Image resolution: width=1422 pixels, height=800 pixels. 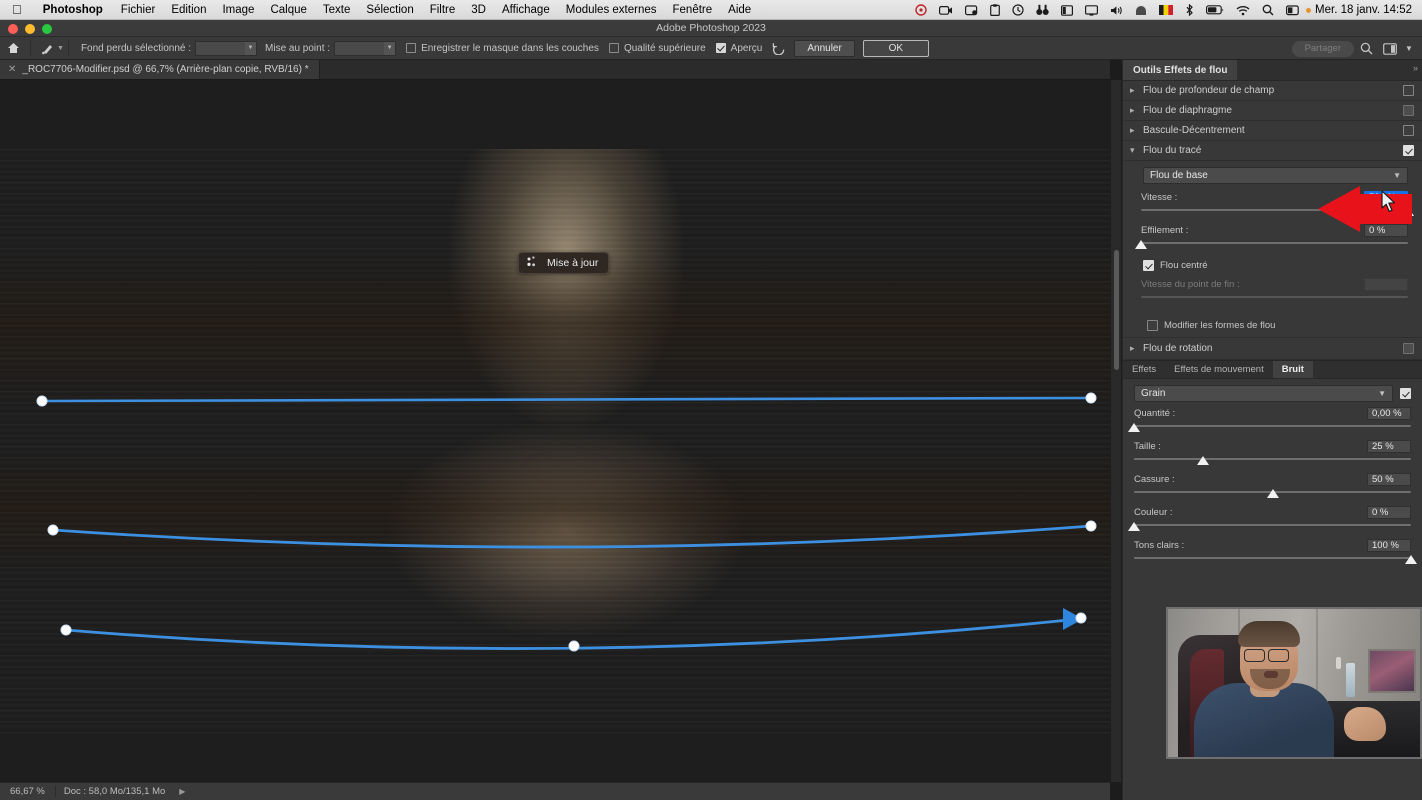 I want to click on noise-size-input: 25 %, so click(x=1389, y=446).